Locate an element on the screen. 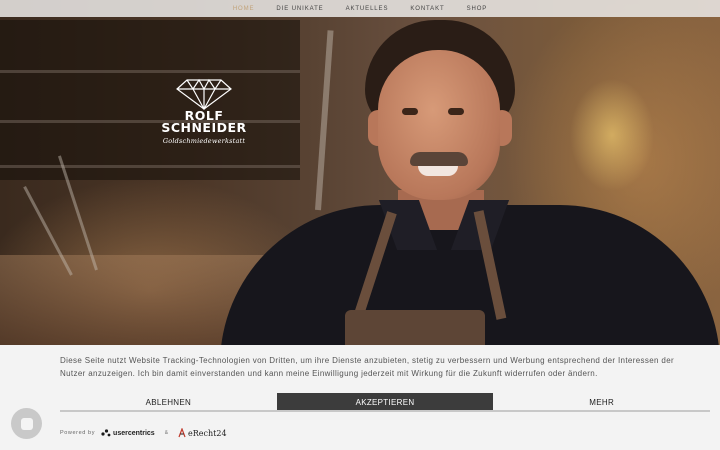  powered-by: Powered by usercentrics & eRecht24 is located at coordinates (143, 433).